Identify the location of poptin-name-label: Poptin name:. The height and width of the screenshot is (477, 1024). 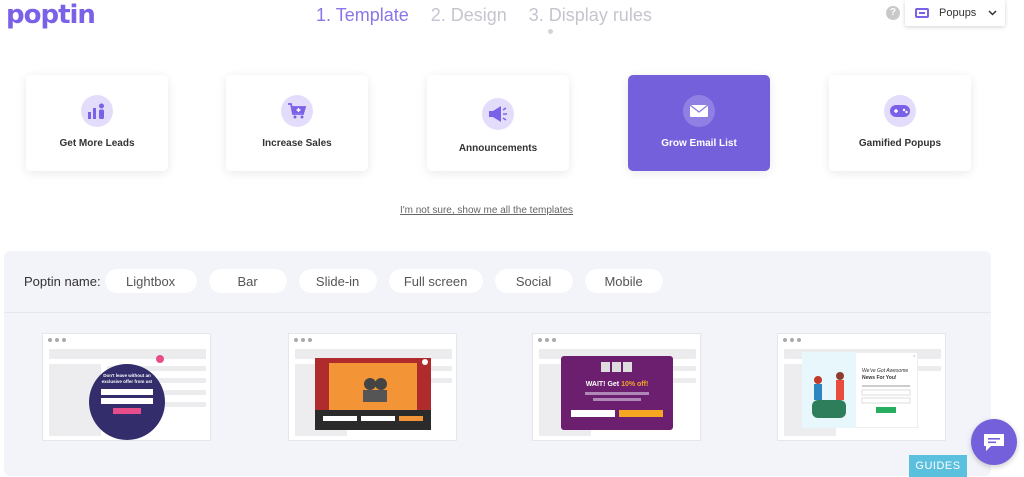
(62, 281).